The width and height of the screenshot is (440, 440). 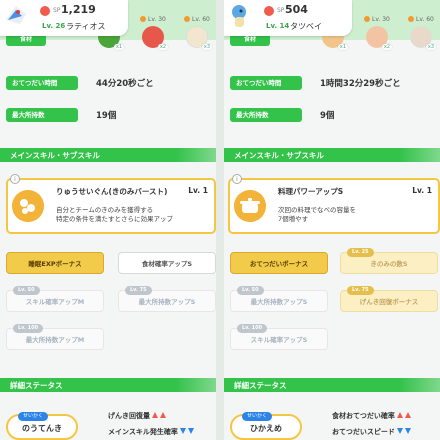 I want to click on pokemon-level: Lv. 14, so click(x=278, y=26).